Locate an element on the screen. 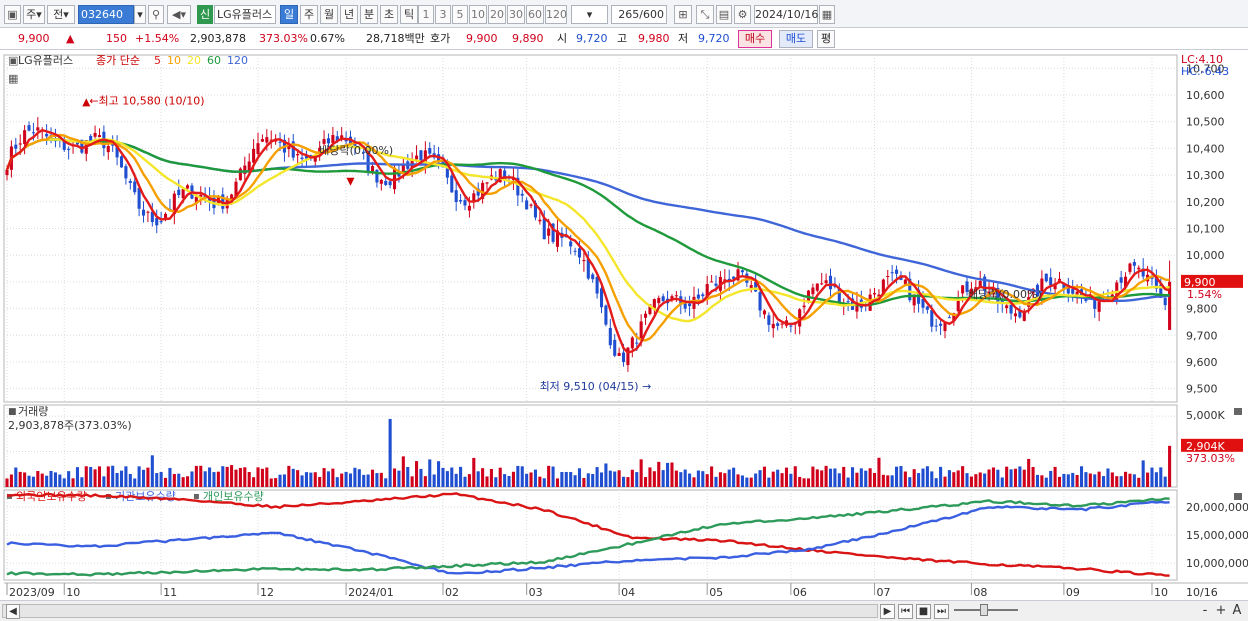 Image resolution: width=1248 pixels, height=621 pixels. scroll-left-icon: ◀ is located at coordinates (13, 611).